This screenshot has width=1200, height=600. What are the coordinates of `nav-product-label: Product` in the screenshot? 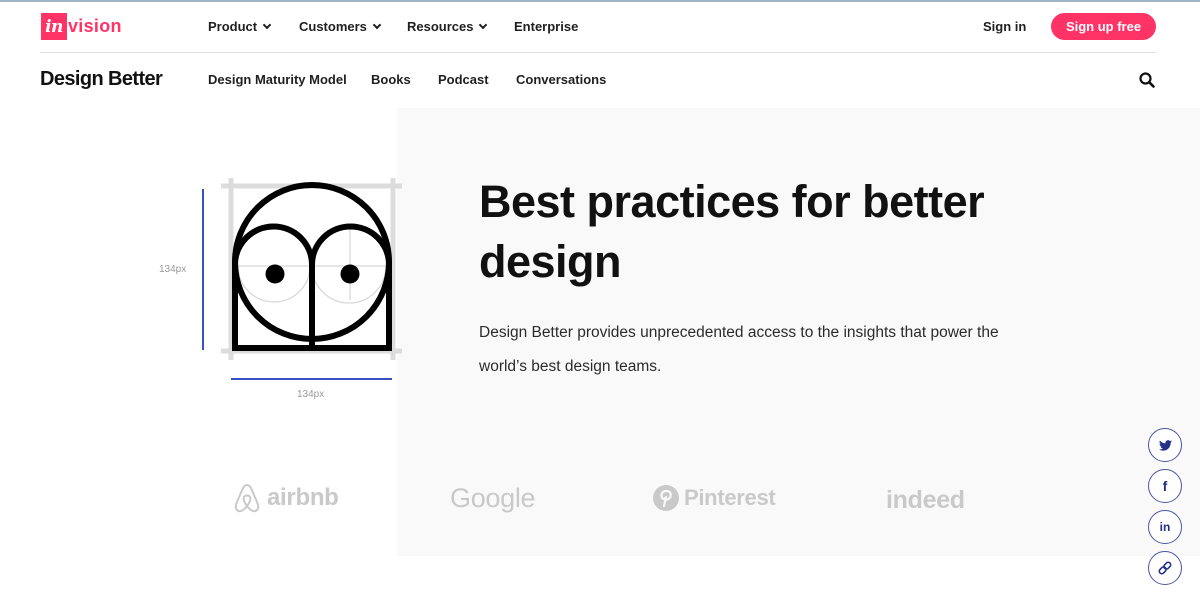 It's located at (233, 26).